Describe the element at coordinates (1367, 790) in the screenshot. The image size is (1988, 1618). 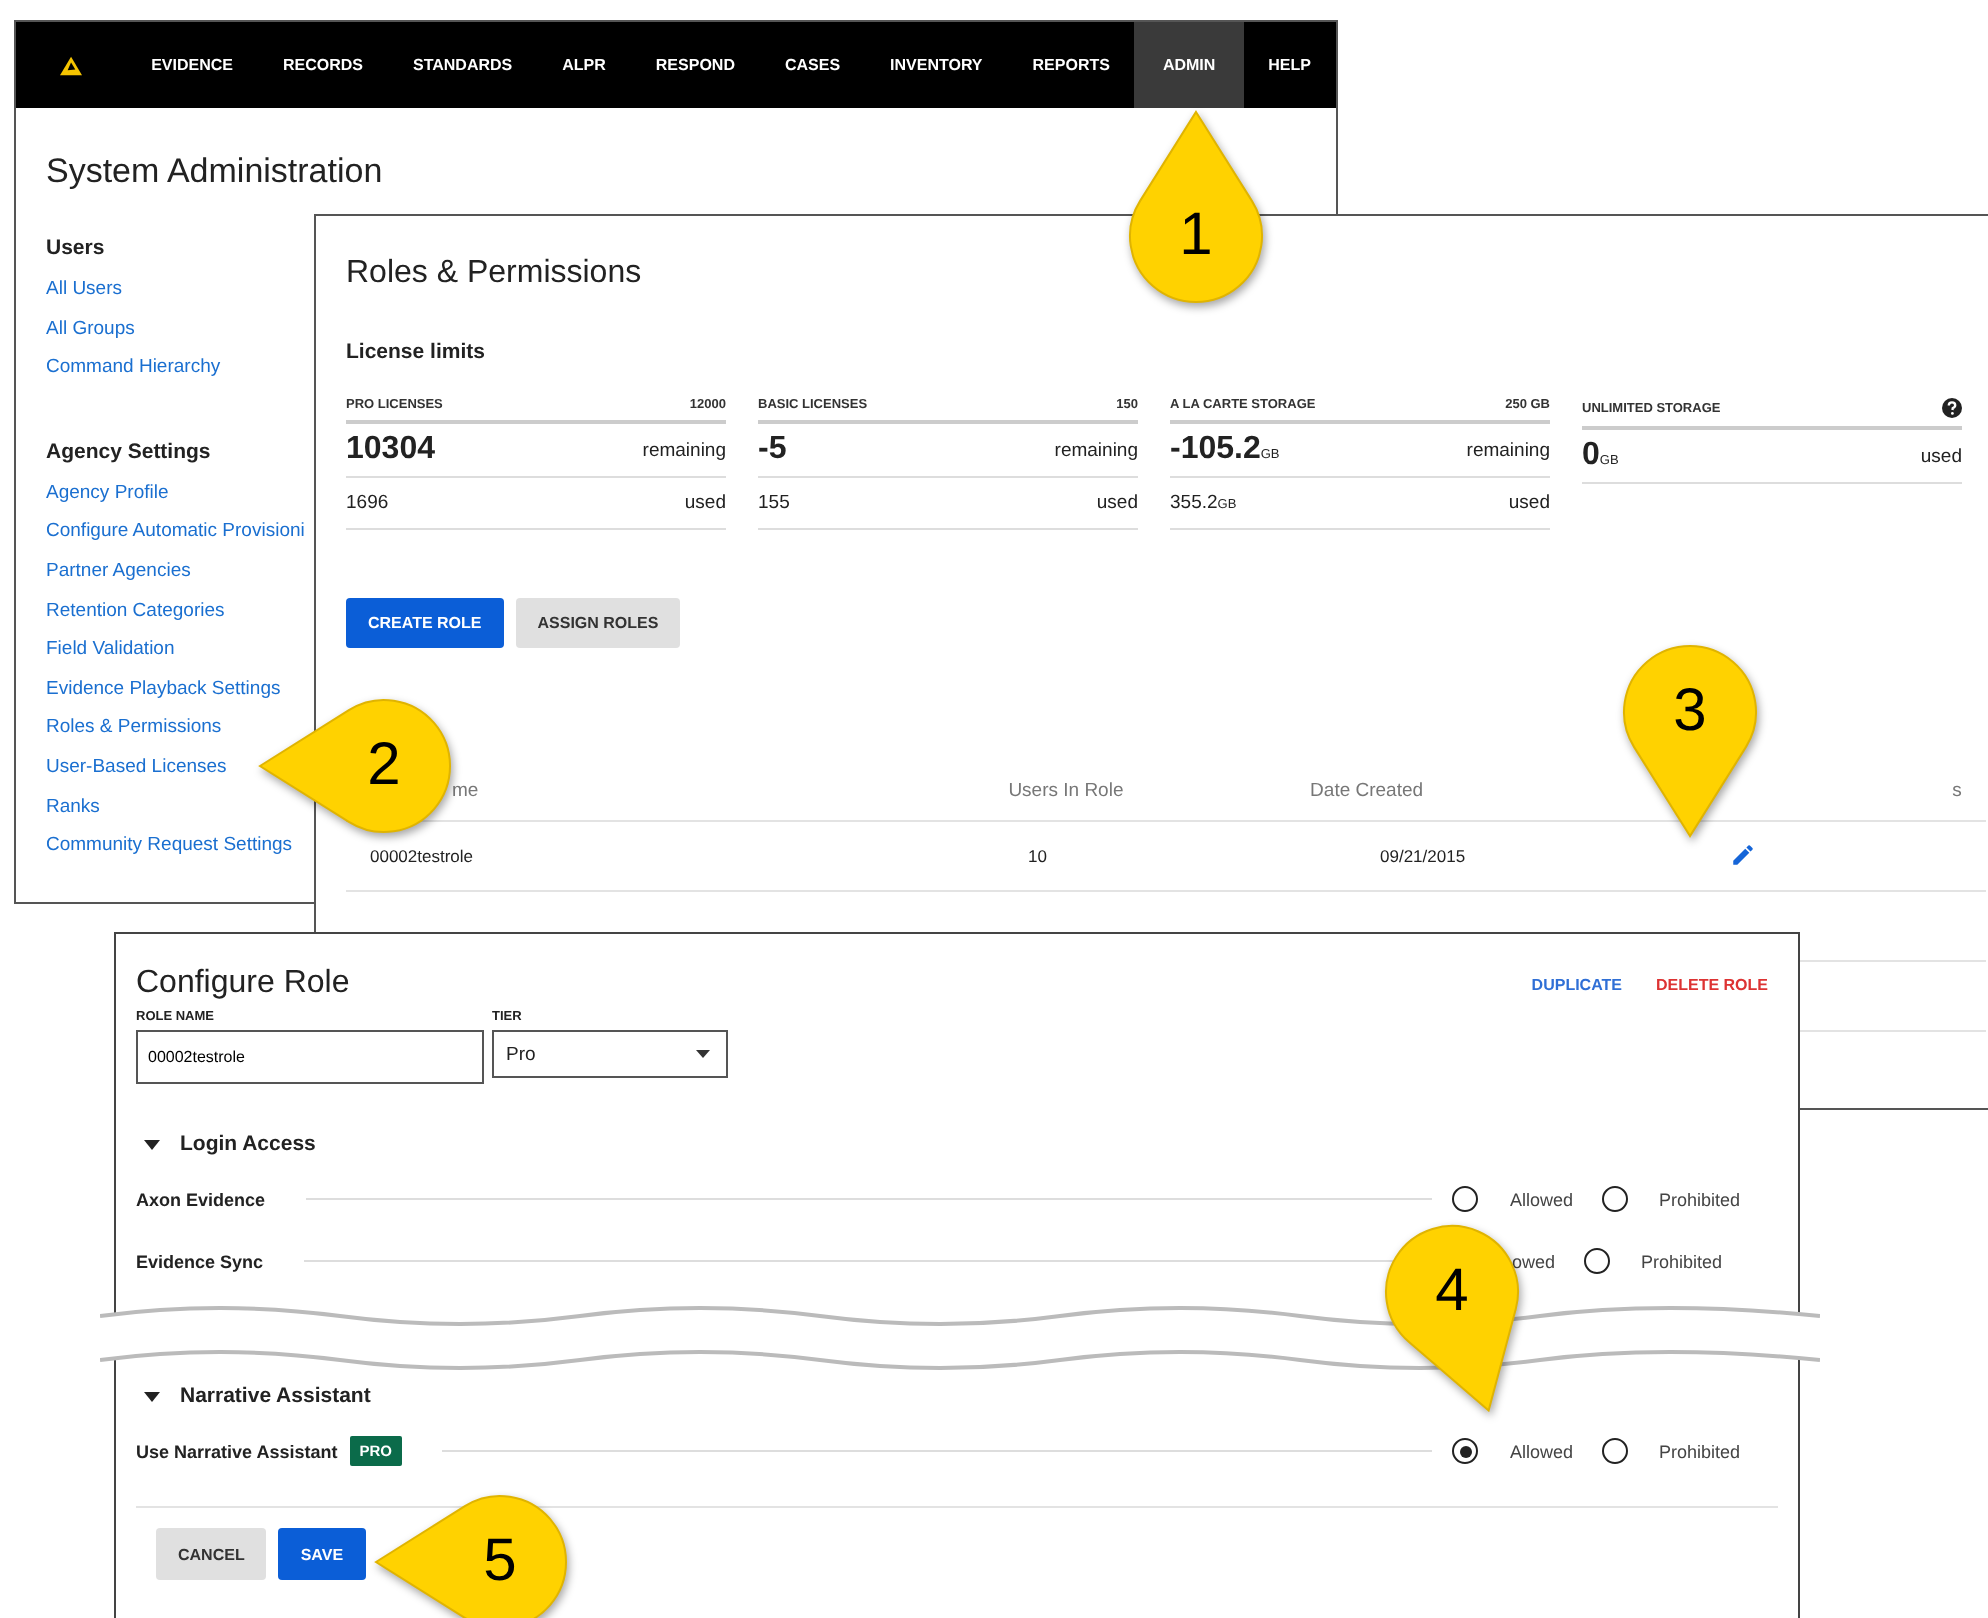
I see `column-header: Date Created` at that location.